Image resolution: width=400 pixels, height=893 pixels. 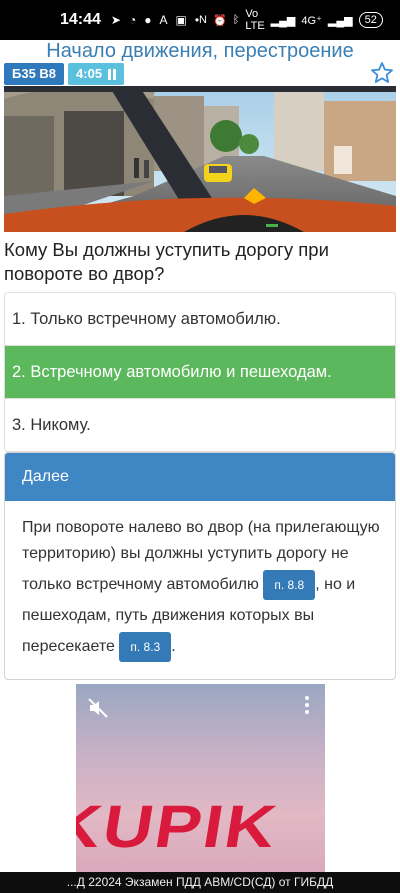 What do you see at coordinates (145, 647) in the screenshot?
I see `rule-ref-8-3-button: п. 8.3` at bounding box center [145, 647].